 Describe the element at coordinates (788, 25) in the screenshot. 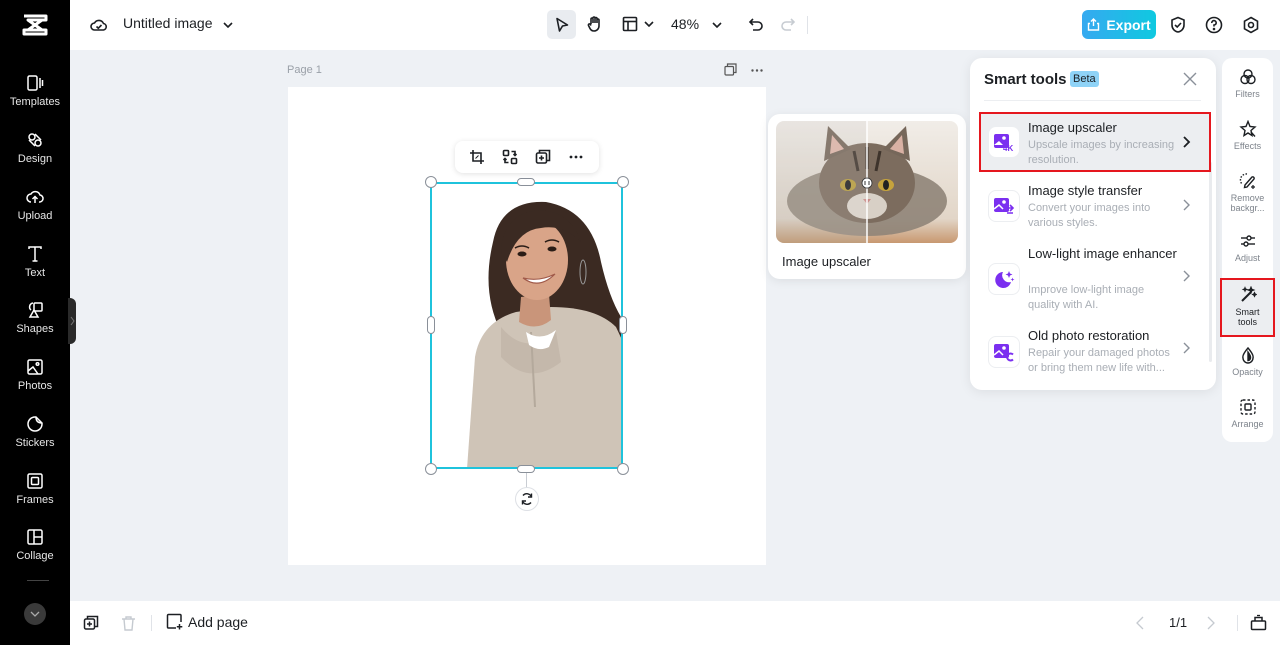

I see `redo-button` at that location.